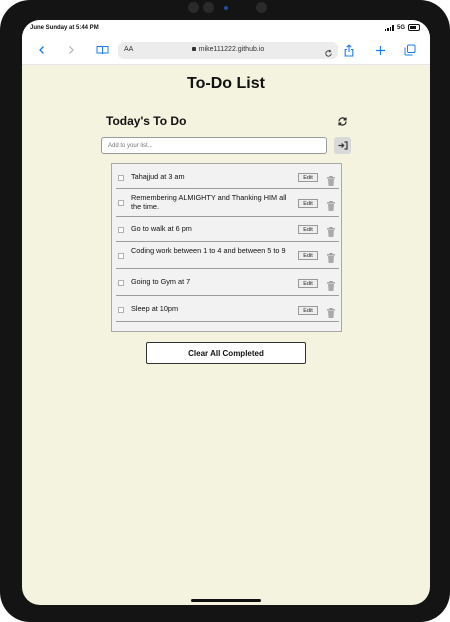  I want to click on section-title: Today's To Do, so click(146, 121).